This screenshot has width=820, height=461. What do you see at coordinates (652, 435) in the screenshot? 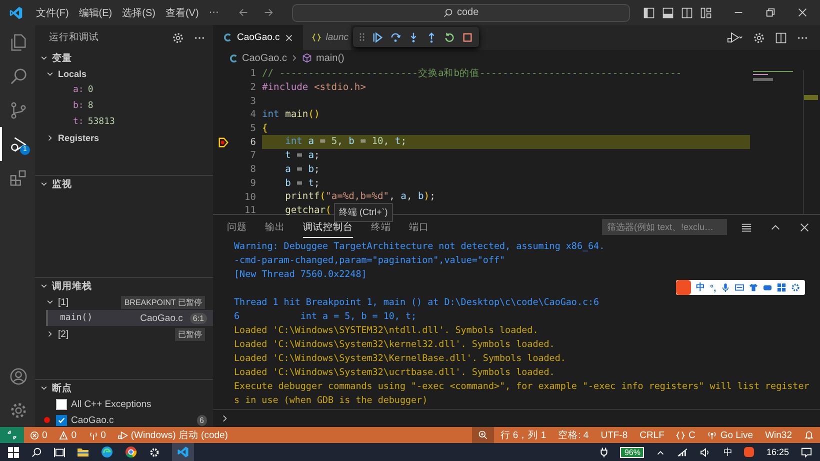
I see `status-item: CRLF` at bounding box center [652, 435].